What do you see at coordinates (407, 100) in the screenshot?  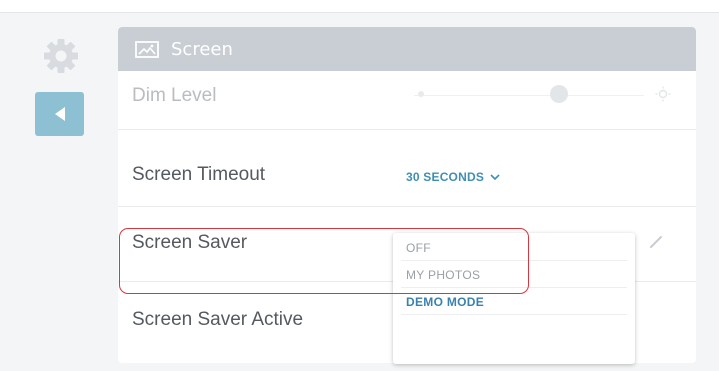 I see `dim-level-row: Dim Level` at bounding box center [407, 100].